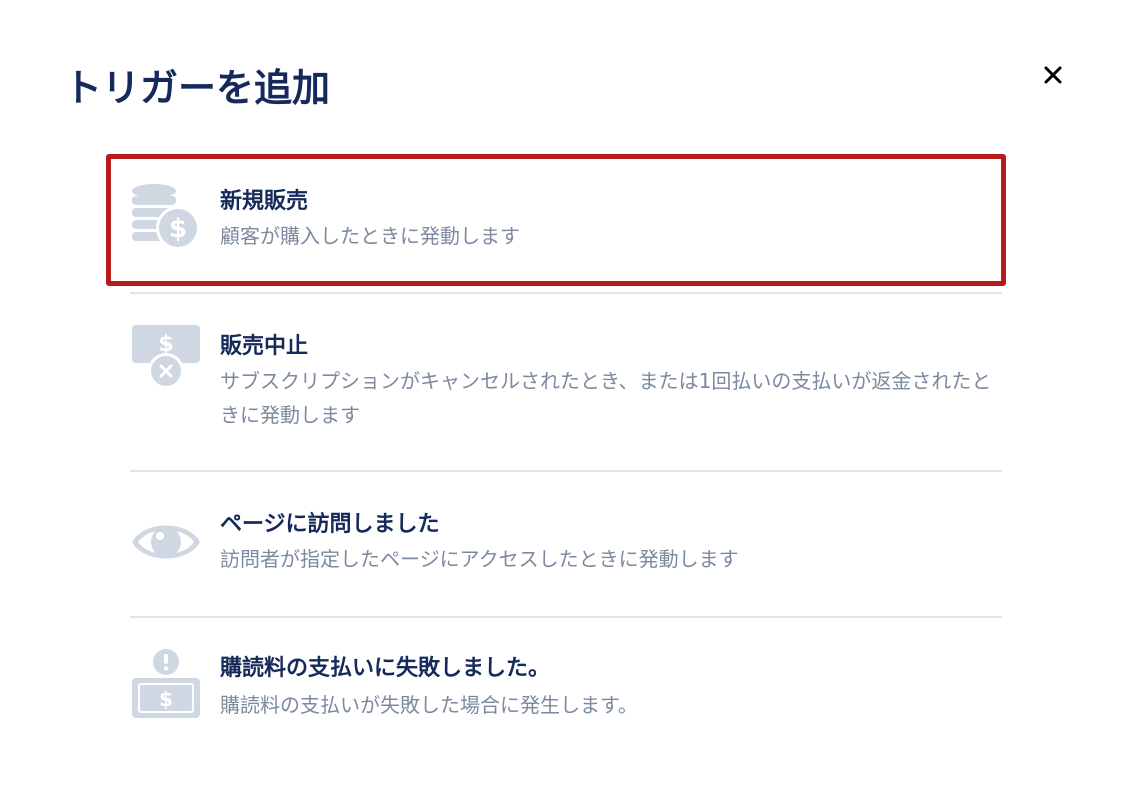 The image size is (1132, 790). I want to click on trigger-description: 訪問者が指定したページにアクセスしたときに発動します, so click(479, 559).